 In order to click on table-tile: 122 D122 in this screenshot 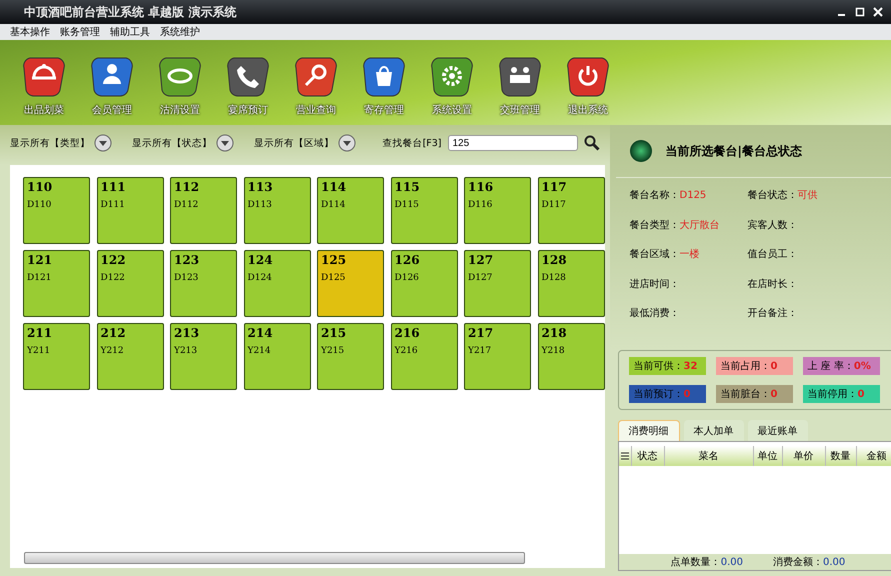, I will do `click(130, 283)`.